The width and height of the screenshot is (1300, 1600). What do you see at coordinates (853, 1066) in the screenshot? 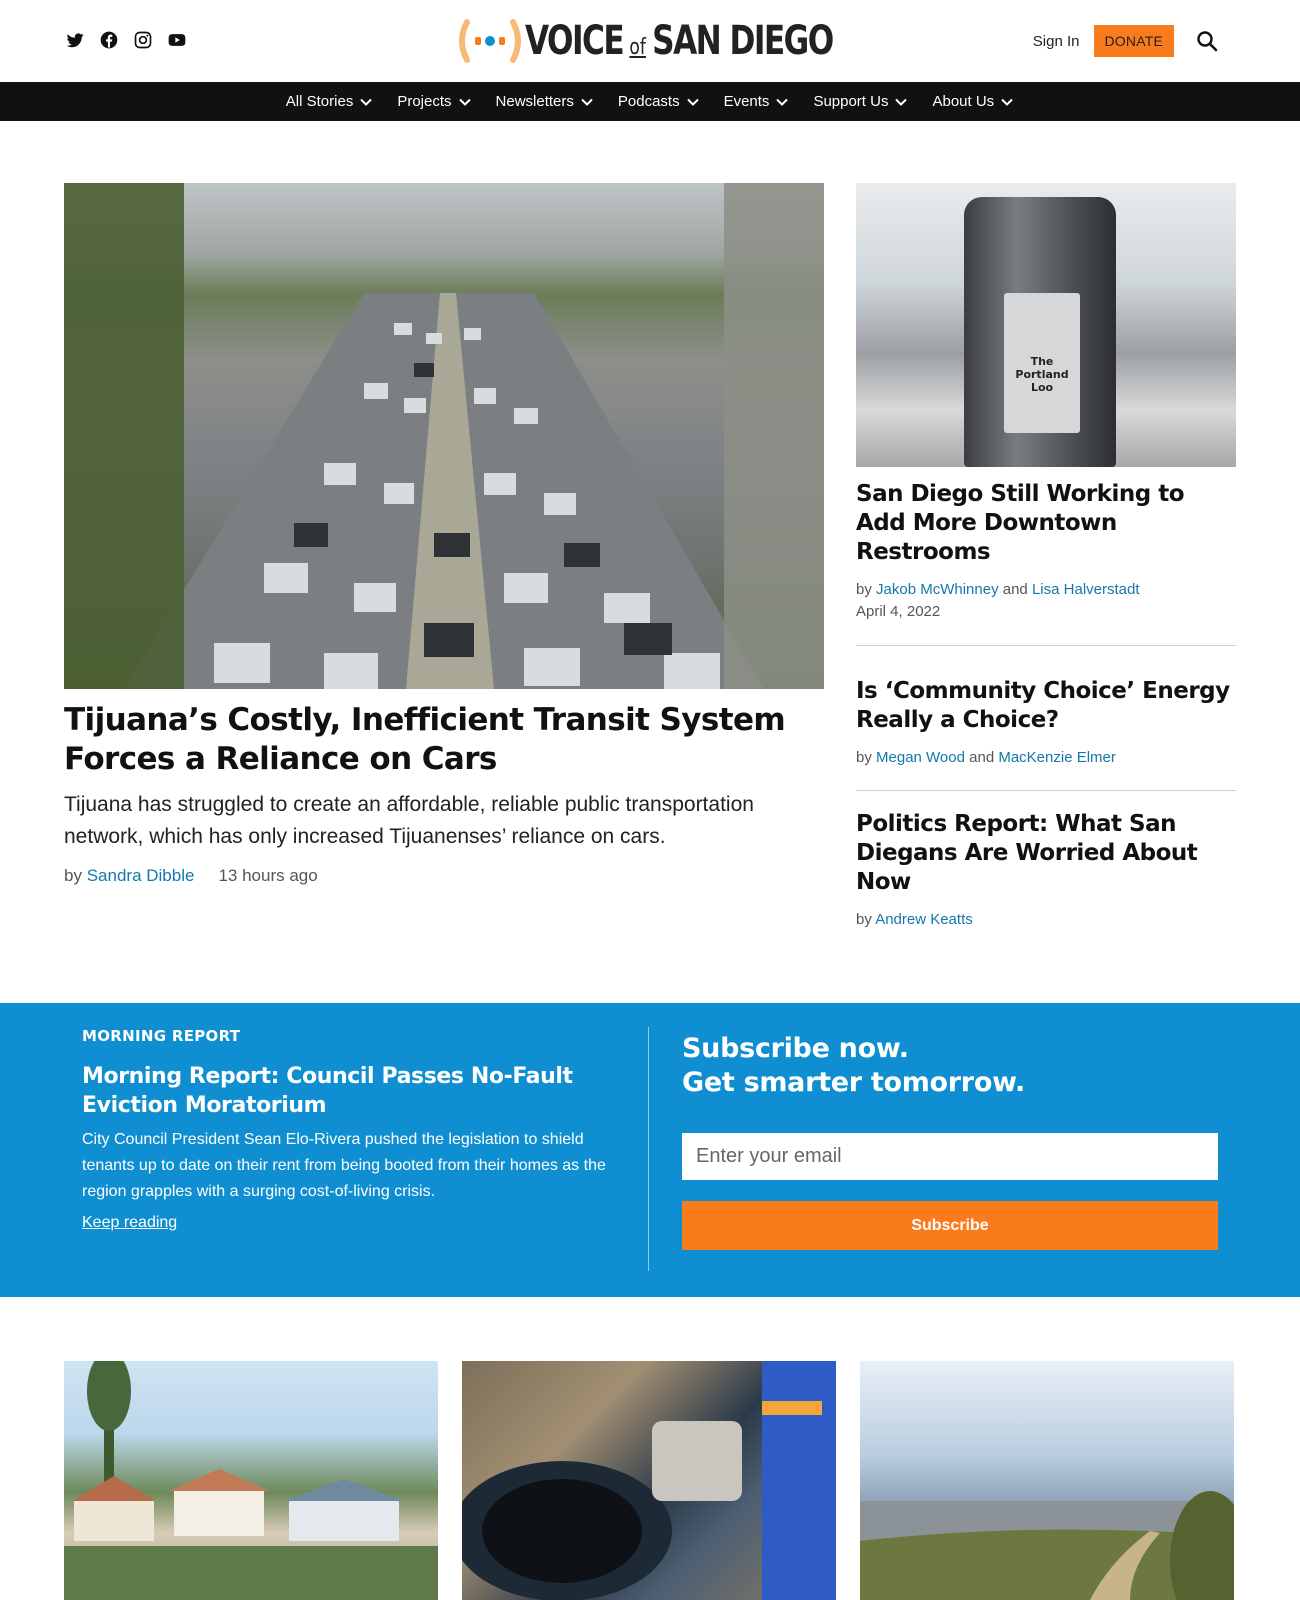
I see `subscribe-heading: Subscribe now. Get smarter tomorrow.` at bounding box center [853, 1066].